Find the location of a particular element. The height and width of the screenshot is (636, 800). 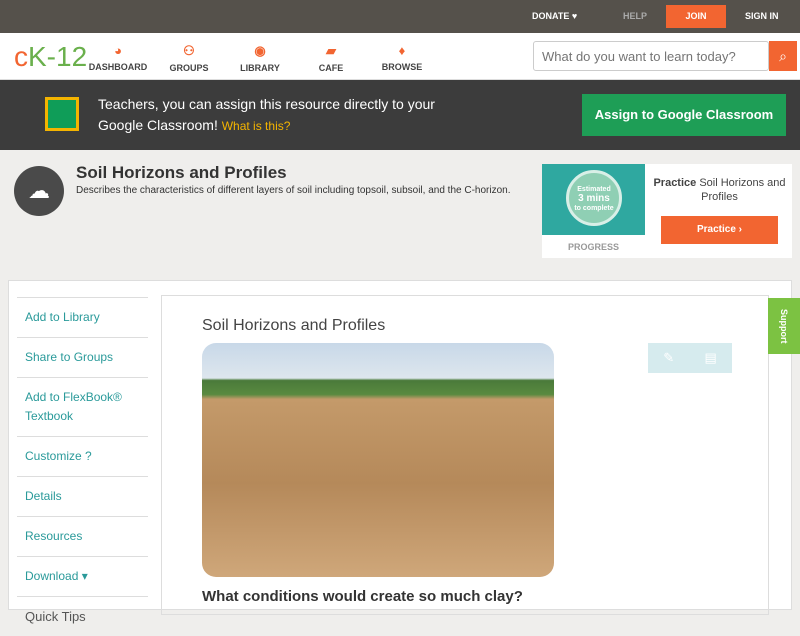

dashboard-icon: ◕ is located at coordinates (118, 50).